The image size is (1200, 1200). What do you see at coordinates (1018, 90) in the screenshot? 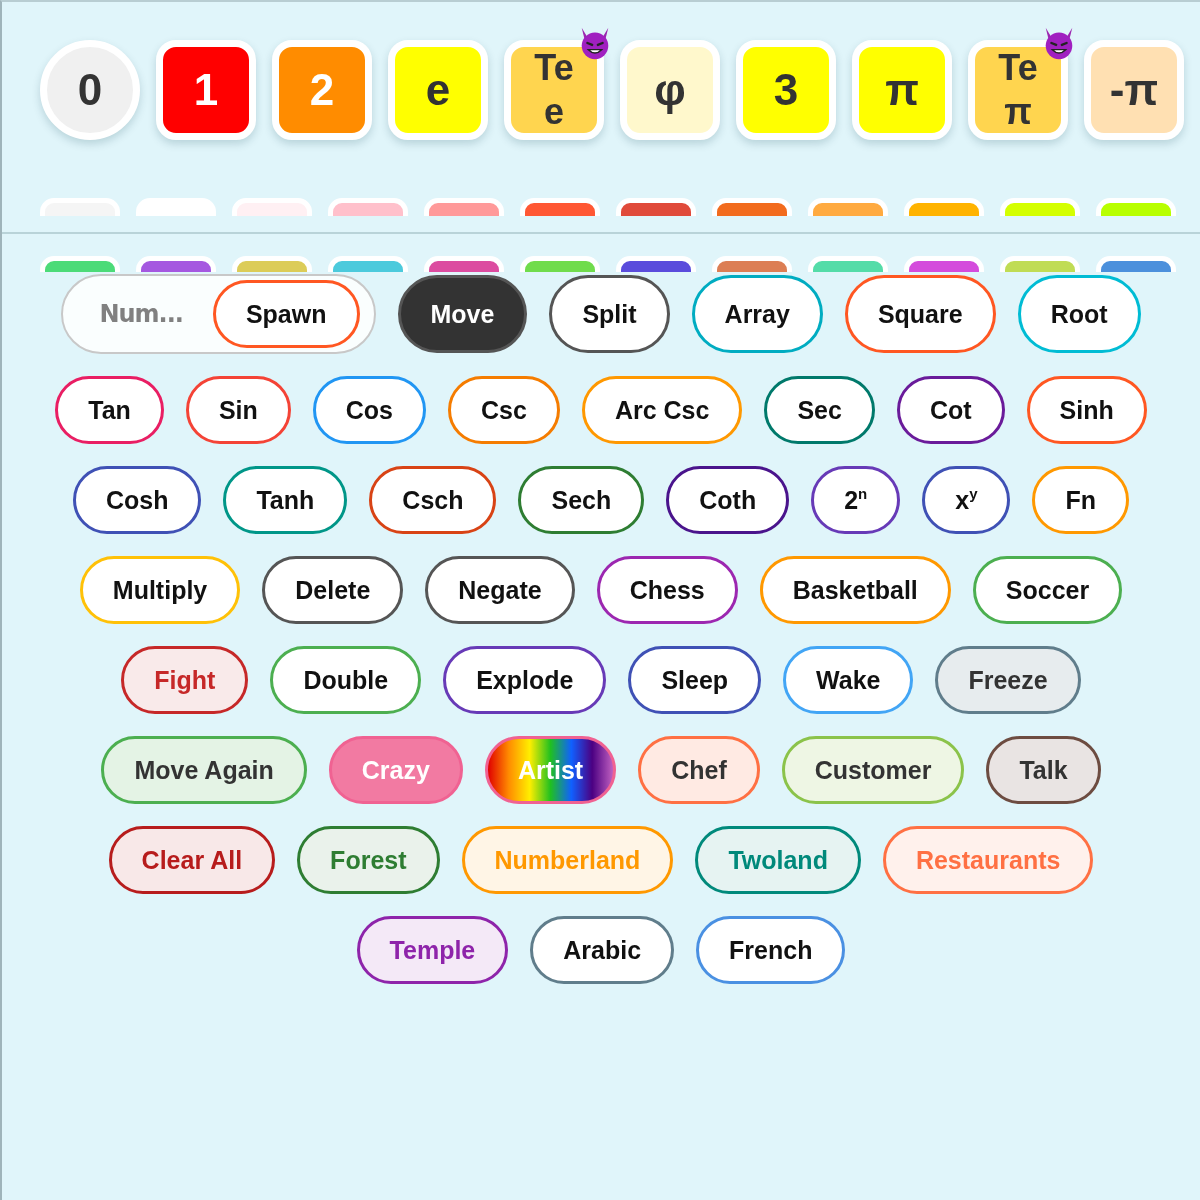
I see `number-tile: Te π` at bounding box center [1018, 90].